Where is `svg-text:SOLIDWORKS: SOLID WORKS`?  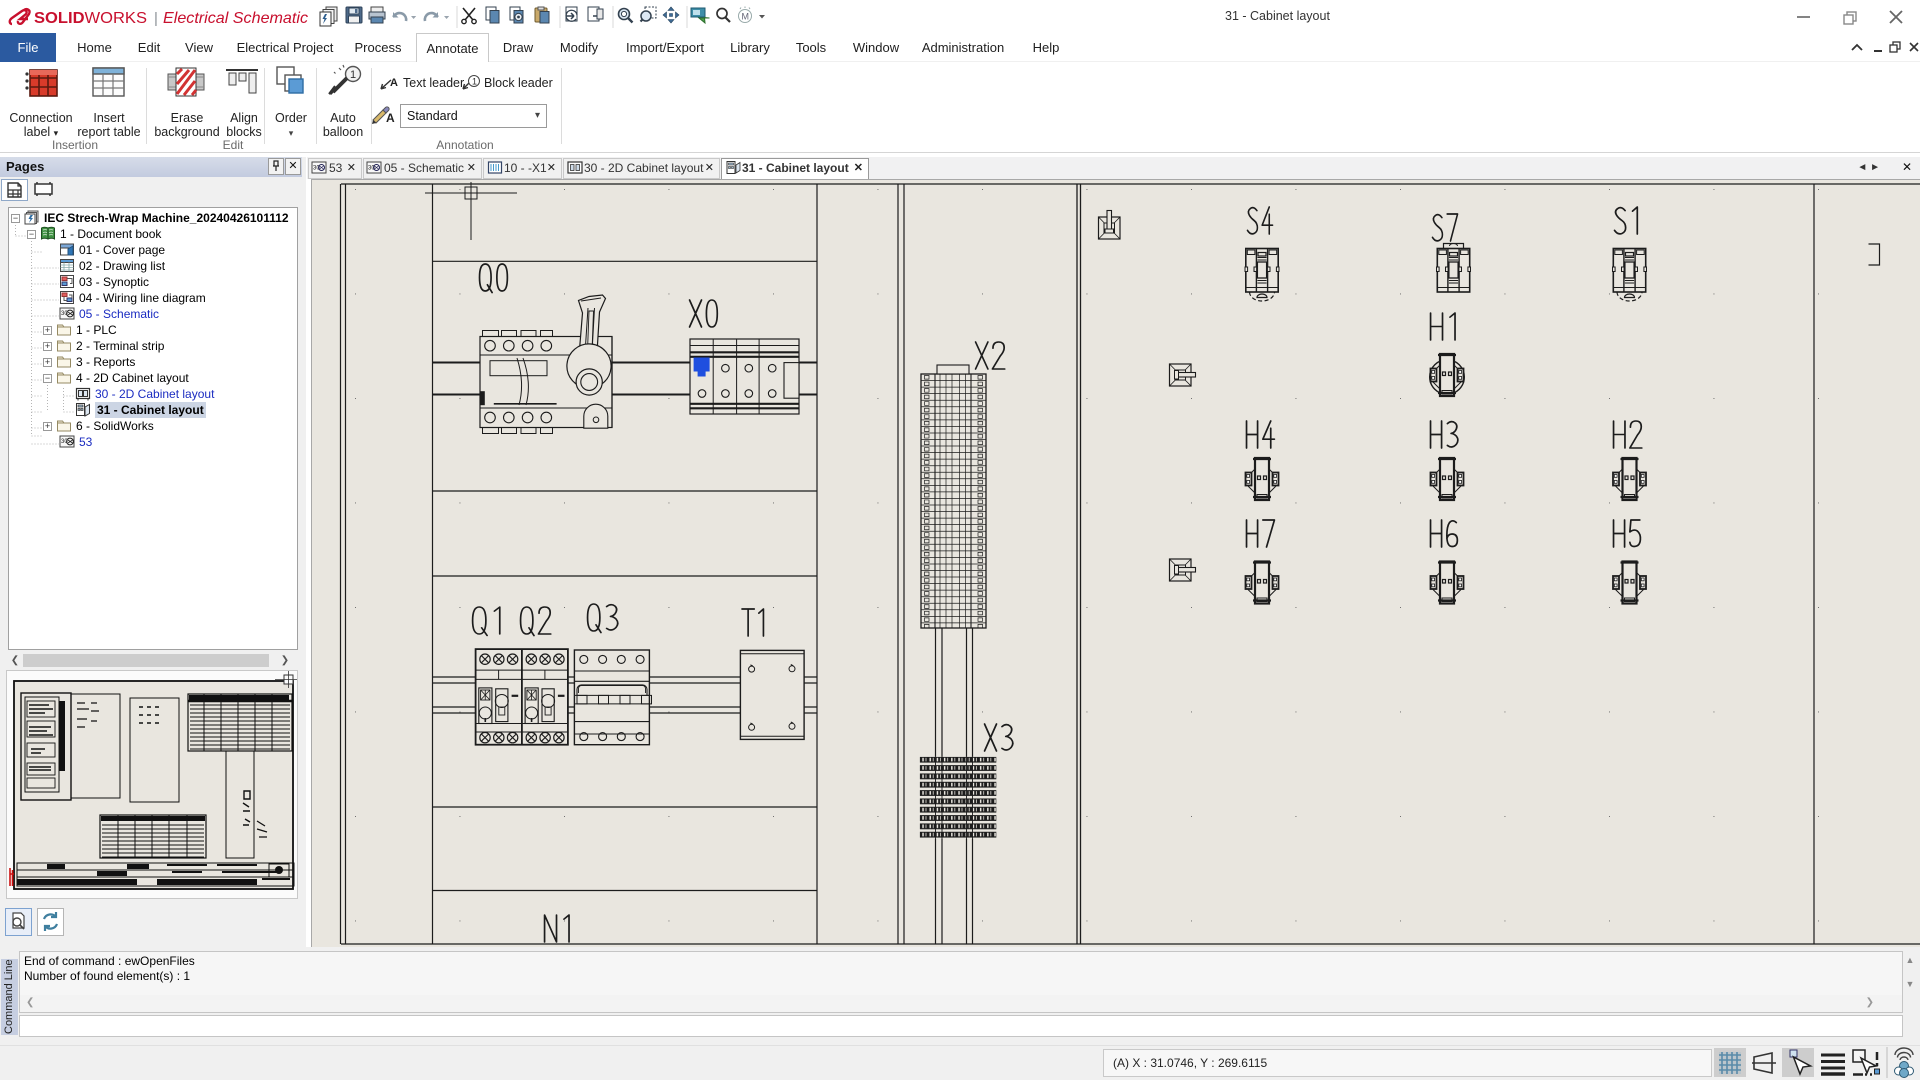
svg-text:SOLIDWORKS: SOLID WORKS is located at coordinates (90, 18).